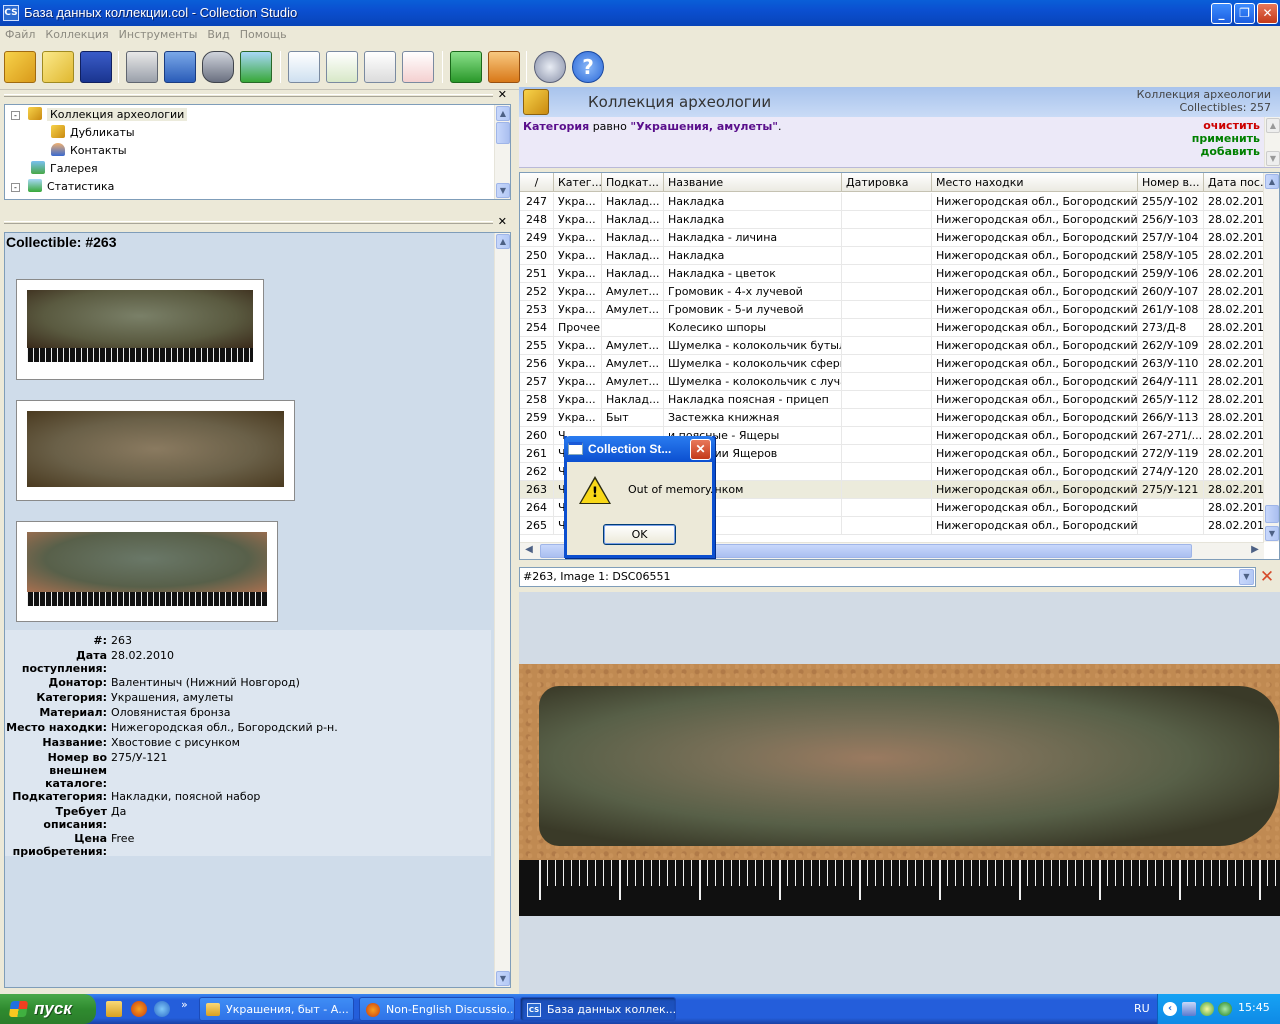 The width and height of the screenshot is (1280, 1024). I want to click on cell-catalog-number: 273/Д-8, so click(1171, 328).